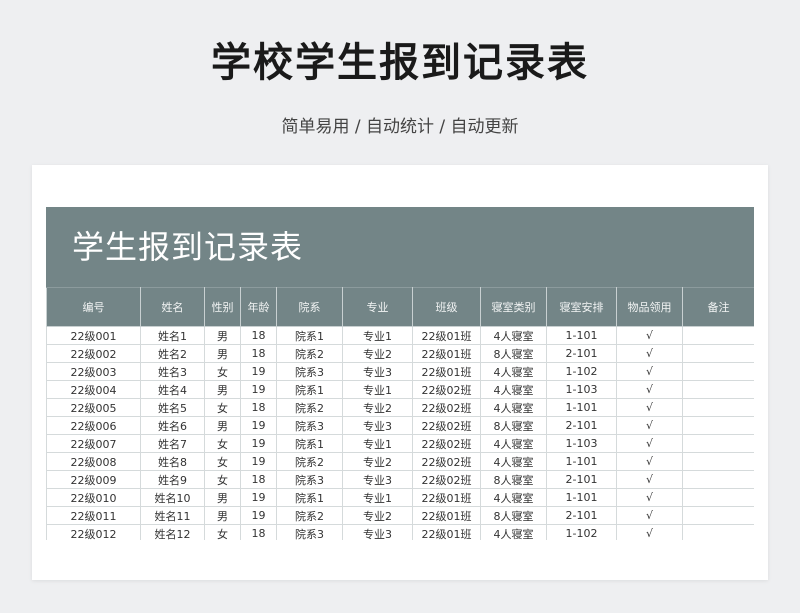  What do you see at coordinates (93, 371) in the screenshot?
I see `cell-id: 22级003` at bounding box center [93, 371].